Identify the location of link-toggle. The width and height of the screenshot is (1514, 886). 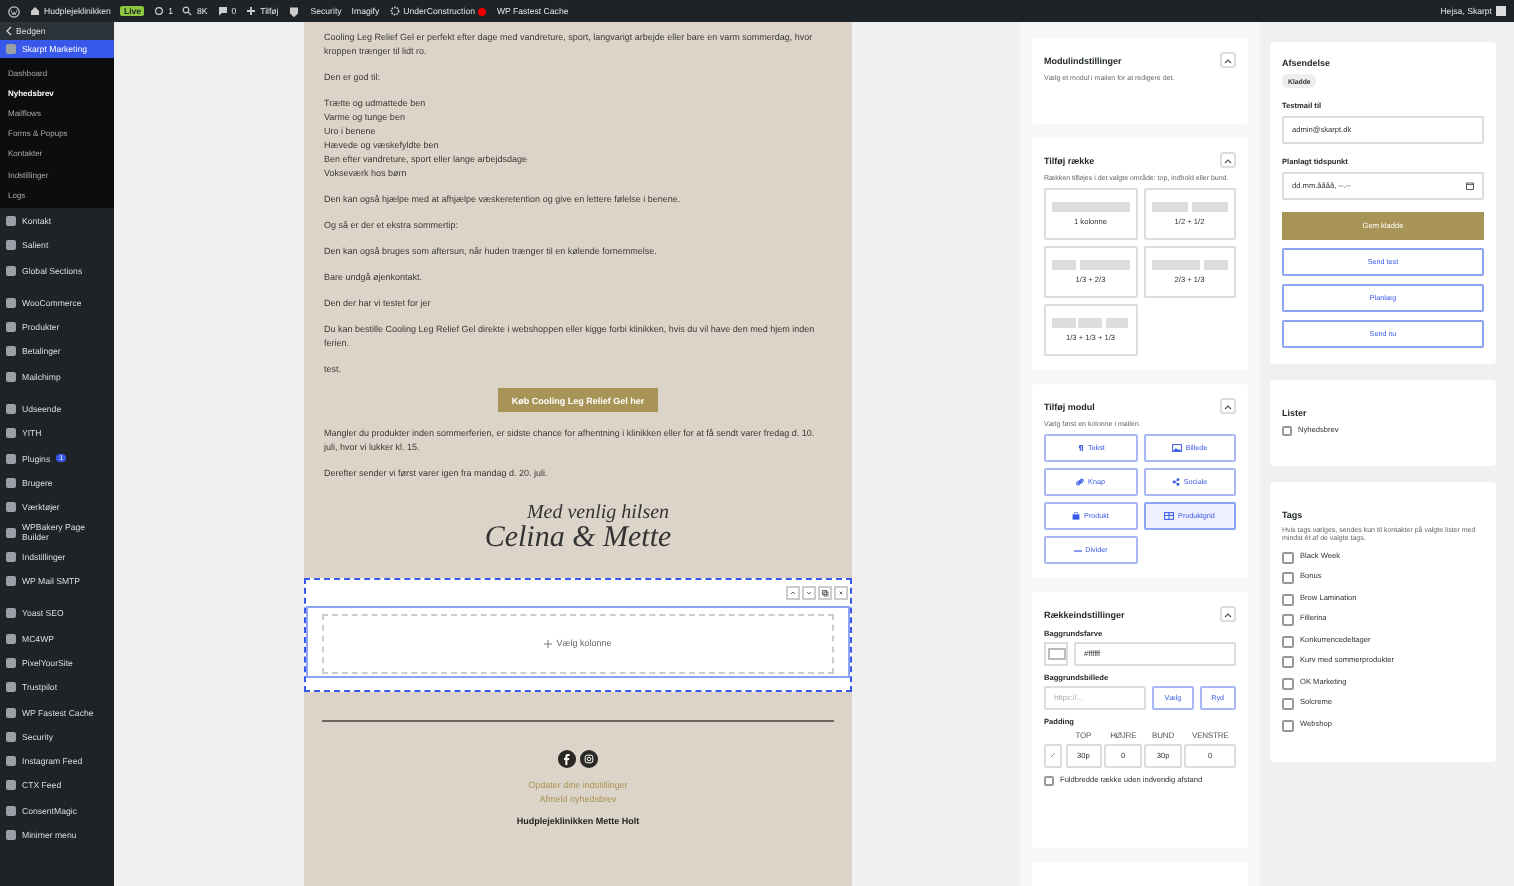
(1053, 755).